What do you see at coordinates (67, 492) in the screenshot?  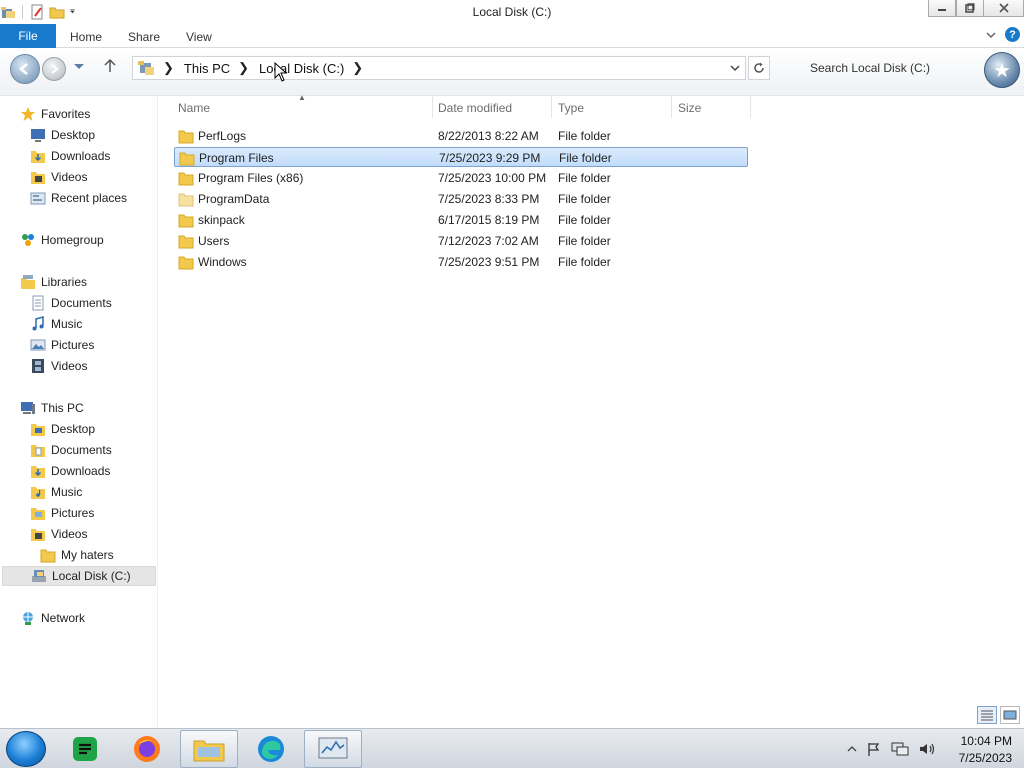 I see `sidebar-item-label: Music` at bounding box center [67, 492].